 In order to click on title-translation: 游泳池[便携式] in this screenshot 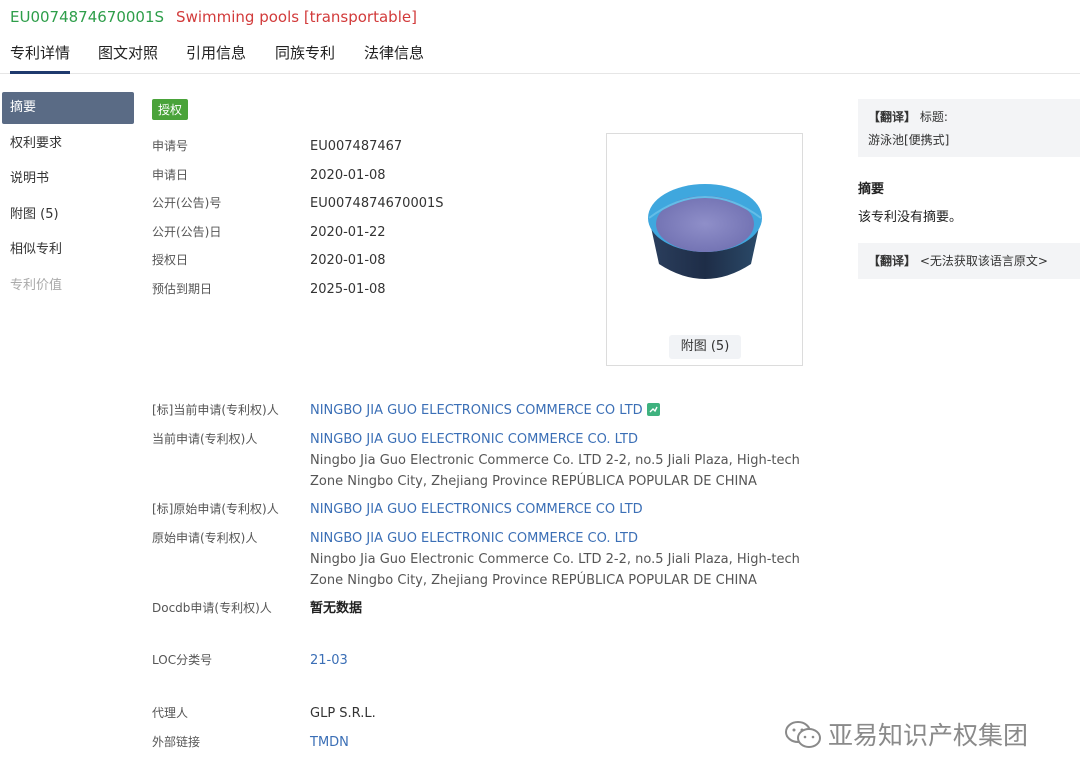, I will do `click(909, 140)`.